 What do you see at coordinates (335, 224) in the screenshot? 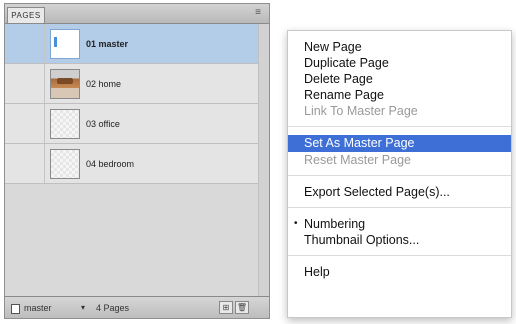
I see `menu-item-label: Numbering` at bounding box center [335, 224].